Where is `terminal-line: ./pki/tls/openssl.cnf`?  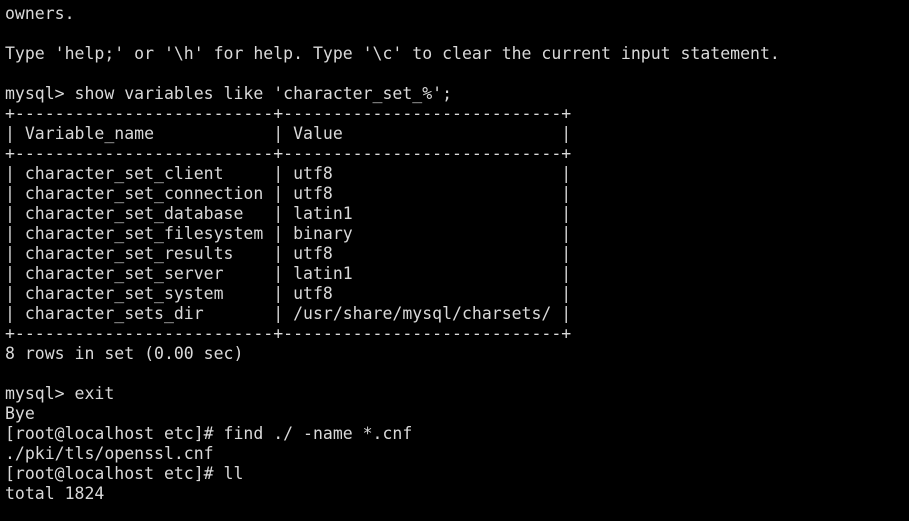 terminal-line: ./pki/tls/openssl.cnf is located at coordinates (109, 453).